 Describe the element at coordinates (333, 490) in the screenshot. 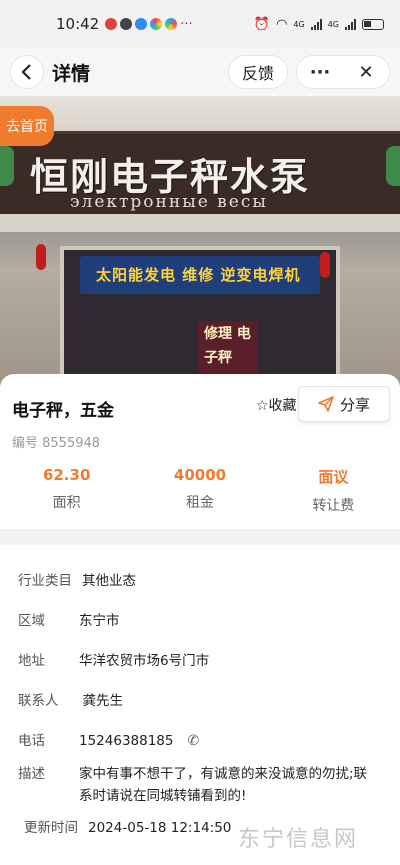

I see `stat-transfer-fee: 面议 转让费` at that location.